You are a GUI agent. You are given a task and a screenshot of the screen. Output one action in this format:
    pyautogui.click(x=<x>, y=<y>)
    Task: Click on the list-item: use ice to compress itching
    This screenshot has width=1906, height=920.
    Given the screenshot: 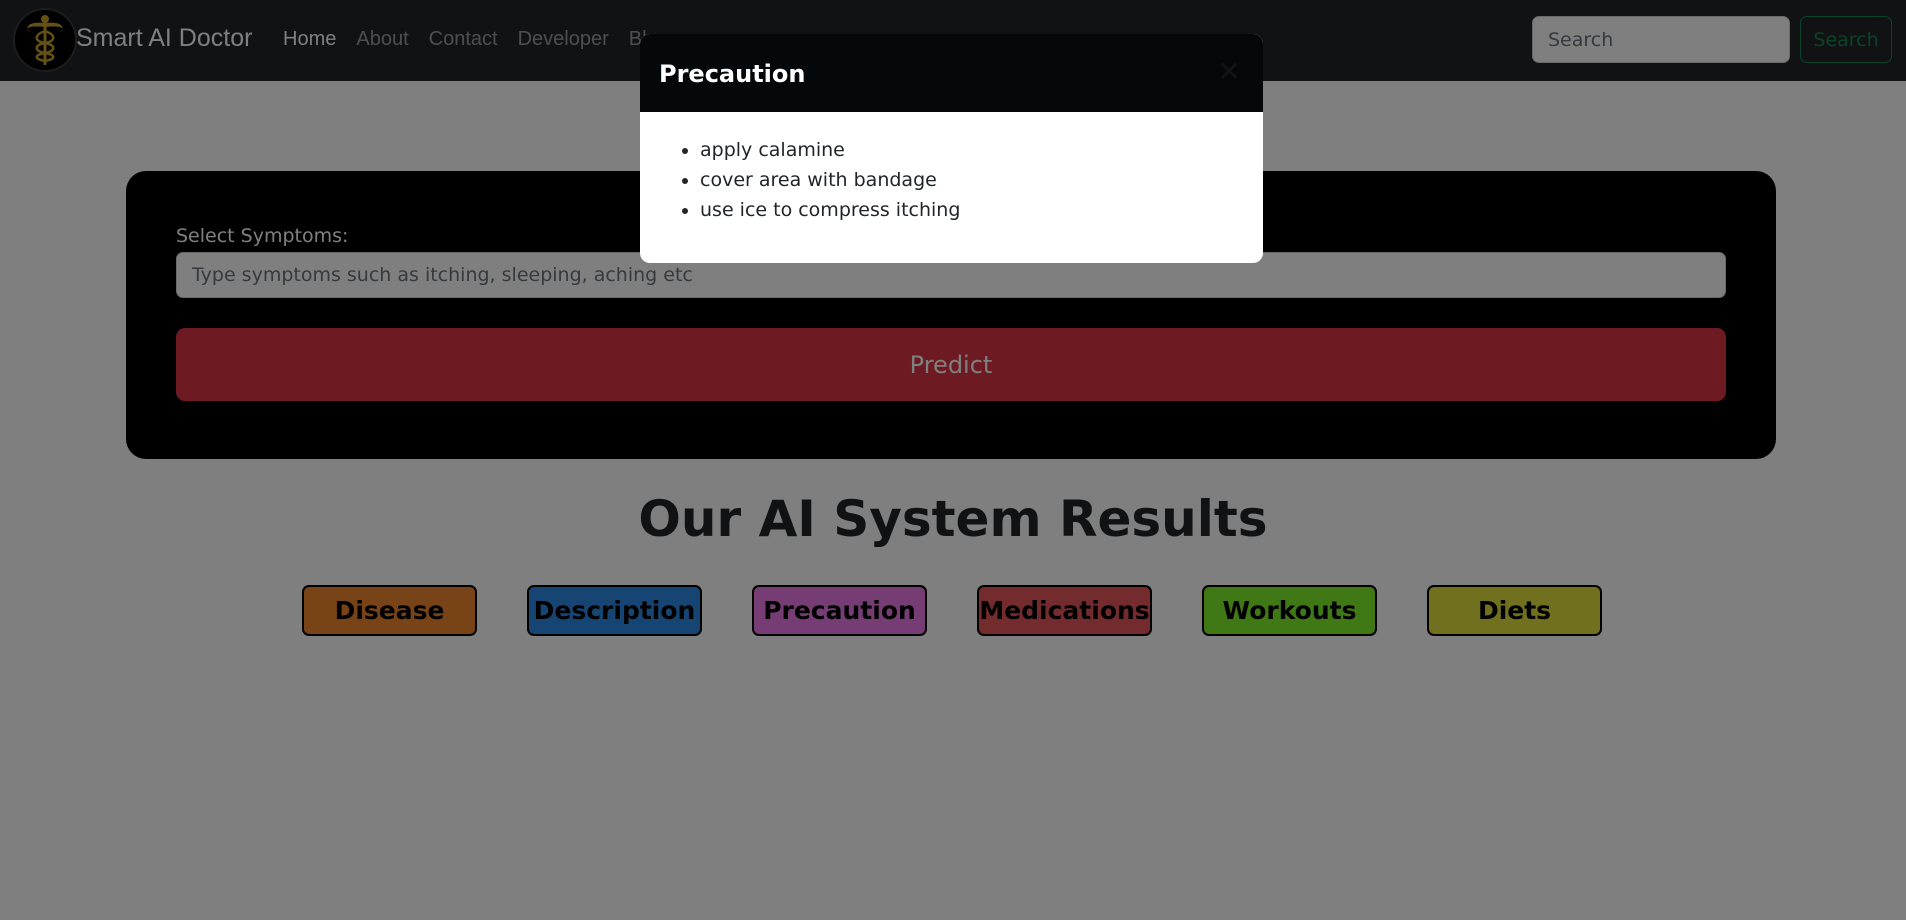 What is the action you would take?
    pyautogui.click(x=830, y=210)
    